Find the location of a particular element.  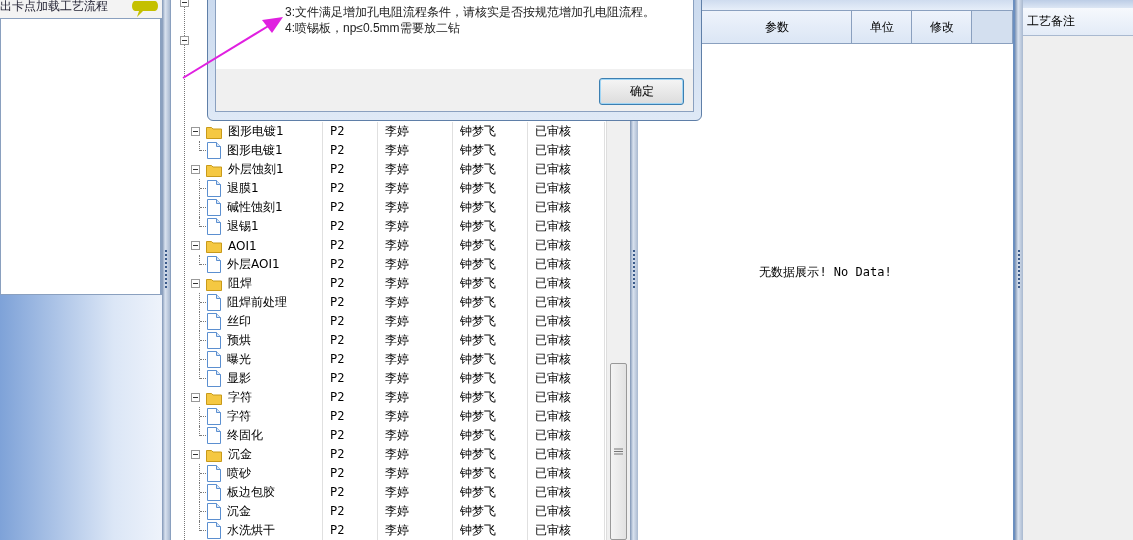

step-name: 丝印 is located at coordinates (239, 321).